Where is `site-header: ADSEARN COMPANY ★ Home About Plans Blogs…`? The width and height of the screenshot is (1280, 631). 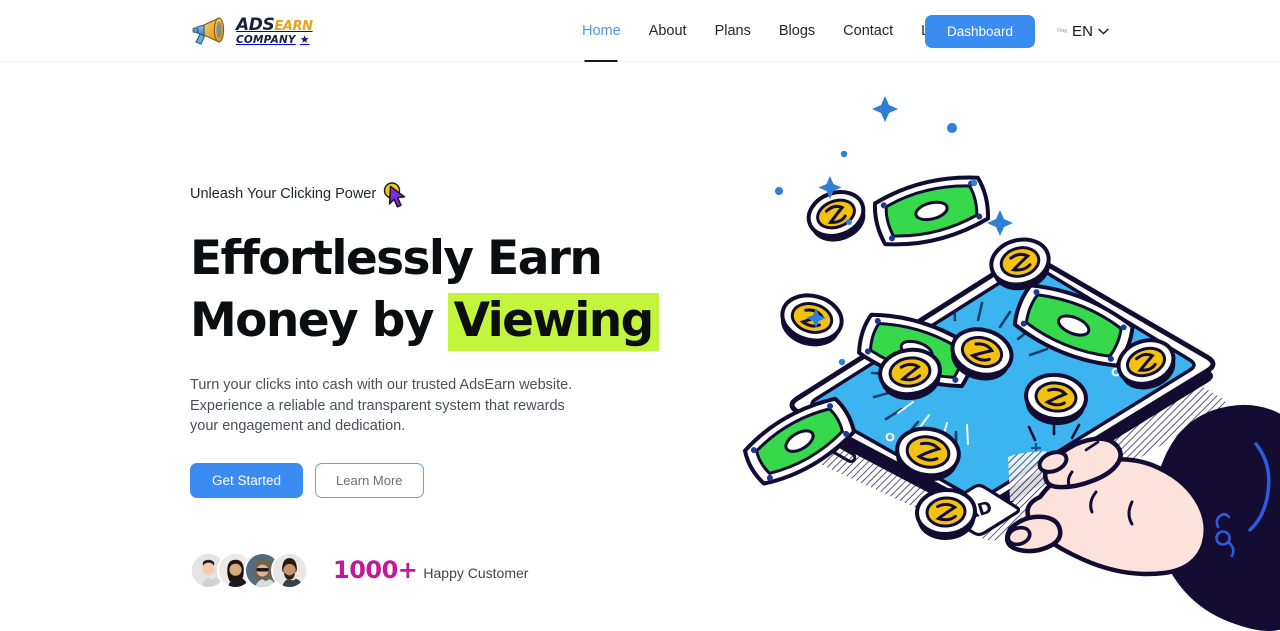 site-header: ADSEARN COMPANY ★ Home About Plans Blogs… is located at coordinates (640, 31).